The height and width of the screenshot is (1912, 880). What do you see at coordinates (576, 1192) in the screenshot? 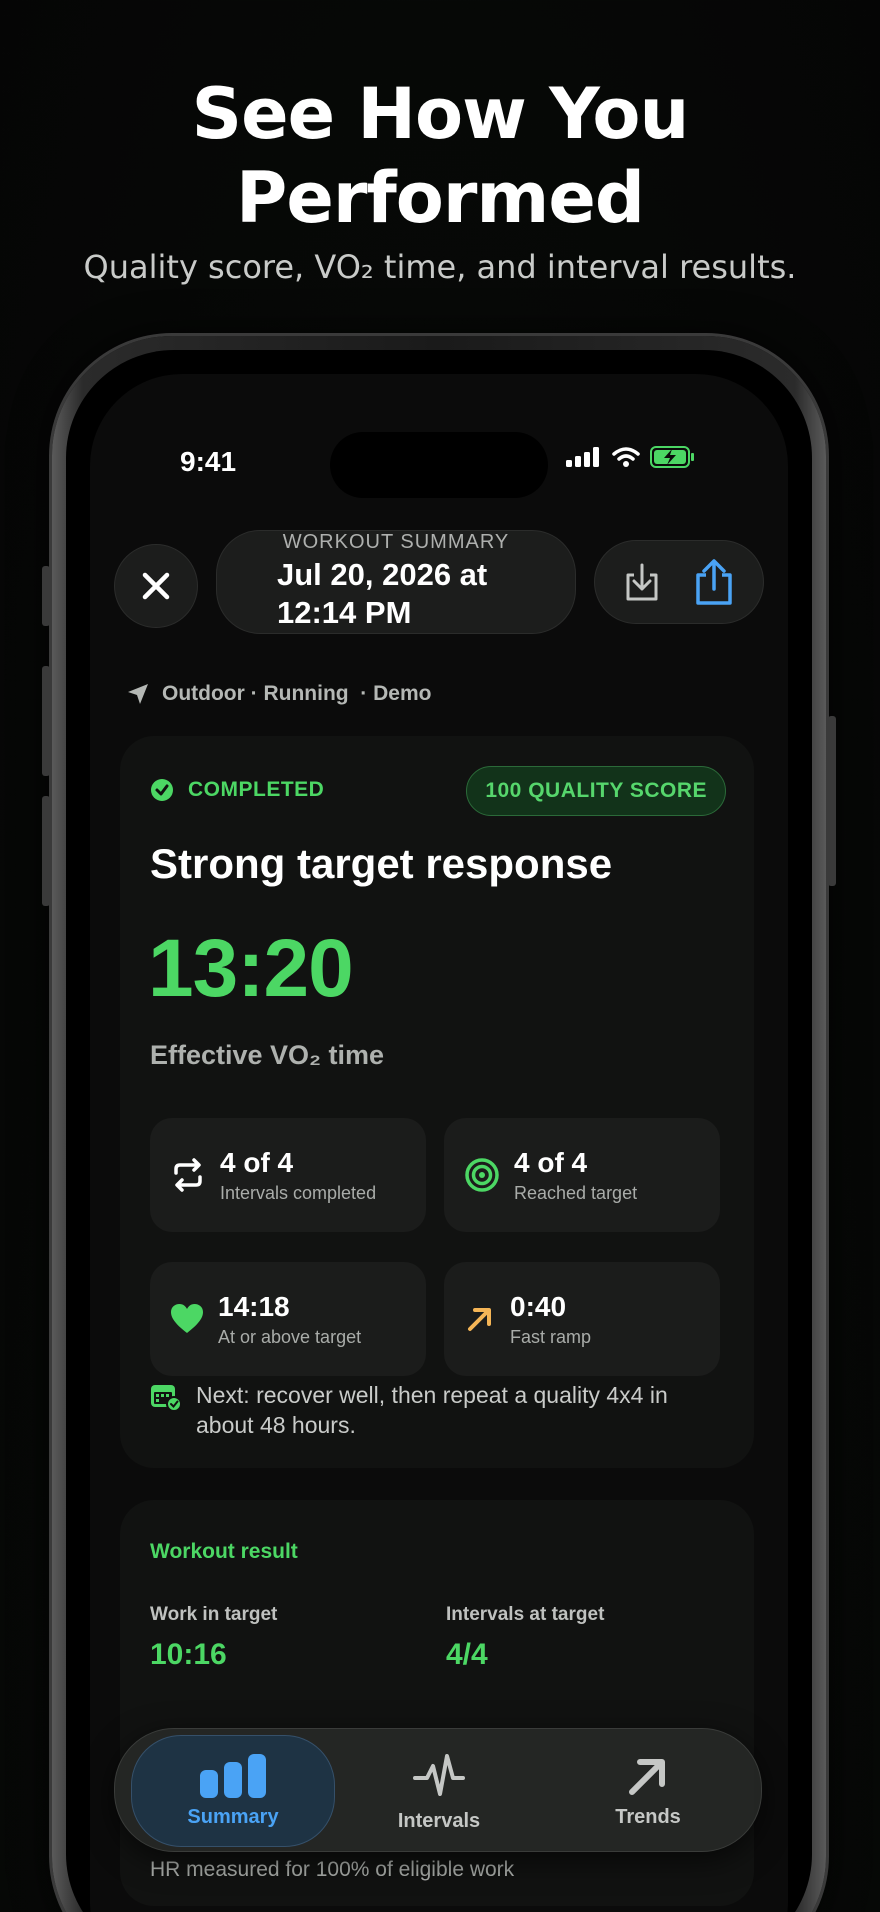
I see `stat-label: Reached target` at bounding box center [576, 1192].